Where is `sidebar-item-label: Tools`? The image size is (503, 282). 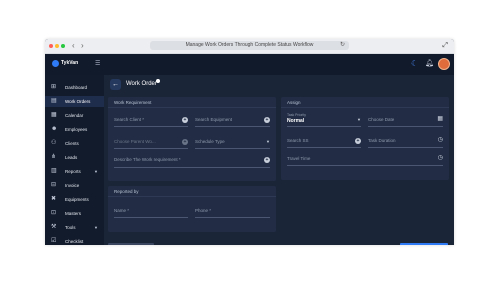 sidebar-item-label: Tools is located at coordinates (70, 227).